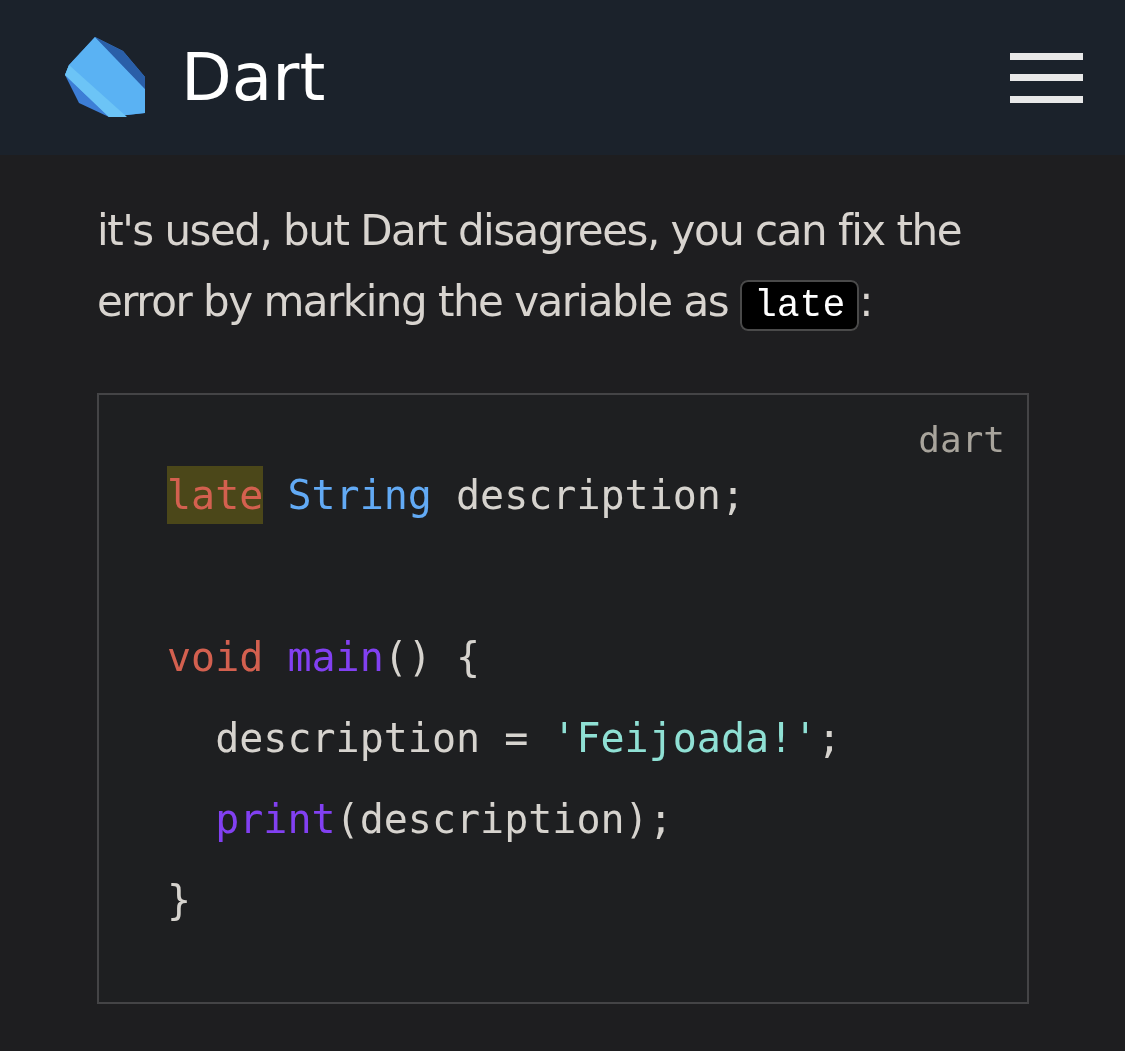  What do you see at coordinates (180, 900) in the screenshot?
I see `code-line: }` at bounding box center [180, 900].